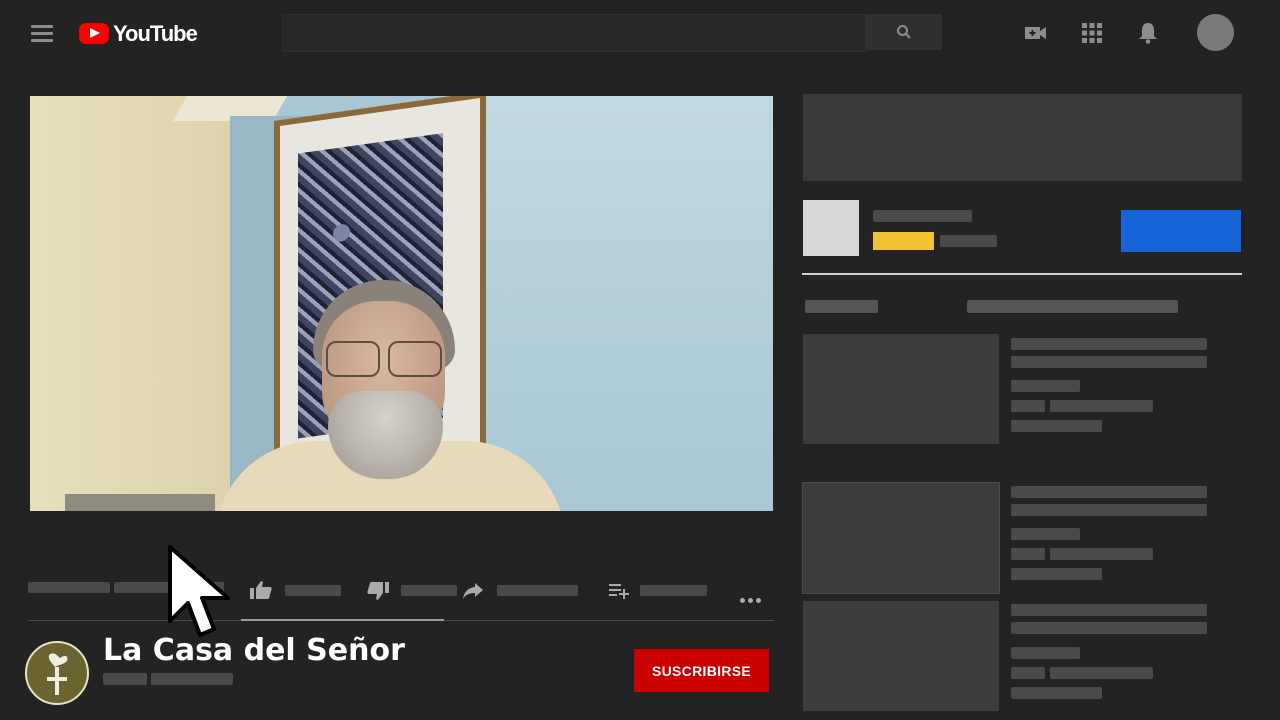 The height and width of the screenshot is (720, 1280). Describe the element at coordinates (1072, 306) in the screenshot. I see `autoplay-label-placeholder` at that location.